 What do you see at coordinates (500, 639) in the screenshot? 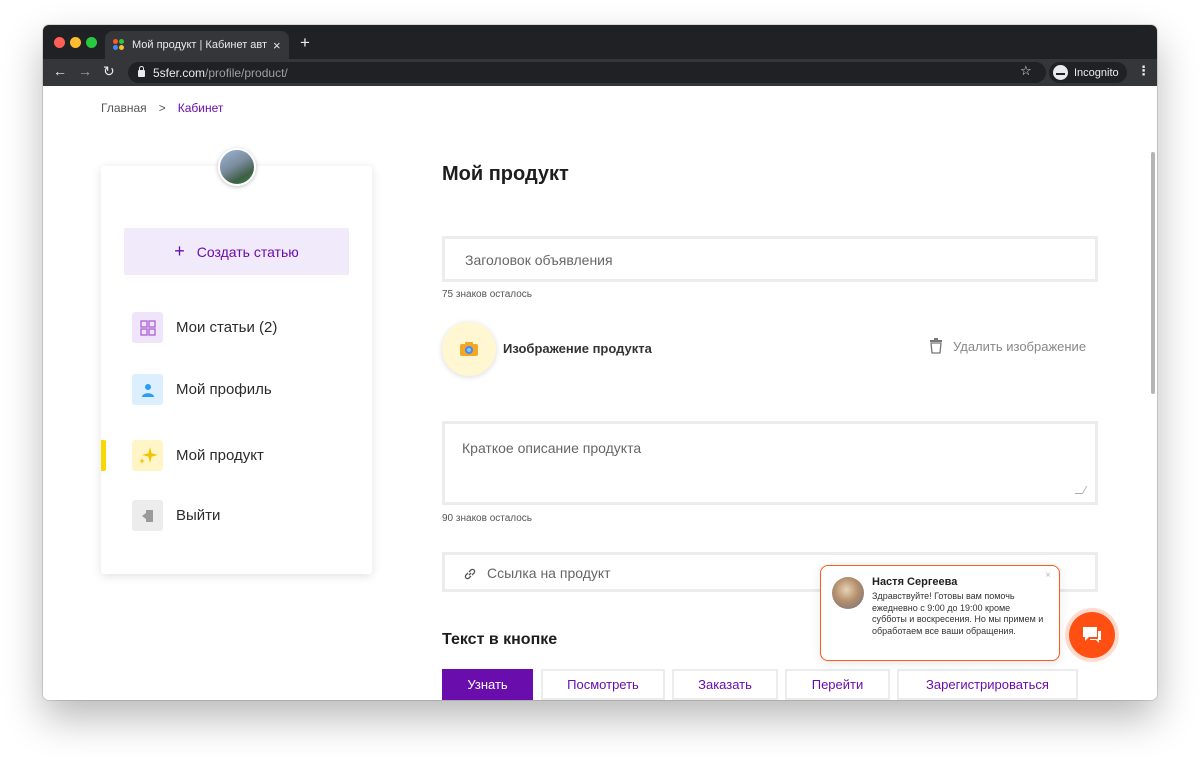
I see `button-text-heading: Текст в кнопке` at bounding box center [500, 639].